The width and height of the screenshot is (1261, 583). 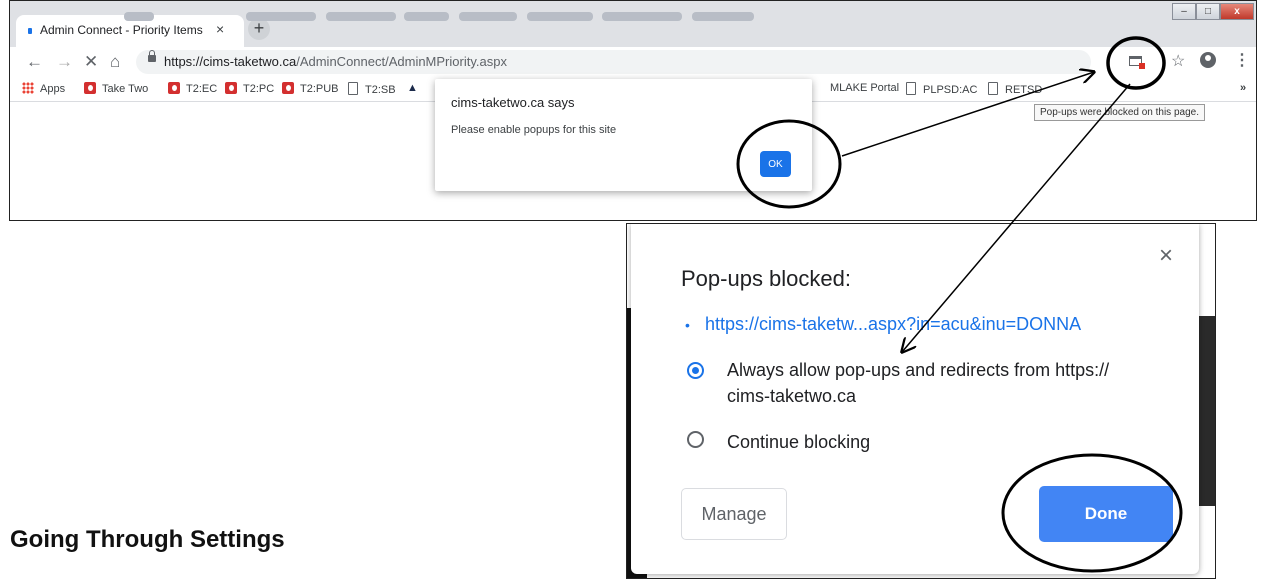 What do you see at coordinates (534, 130) in the screenshot?
I see `alert-message: Please enable popups for this site` at bounding box center [534, 130].